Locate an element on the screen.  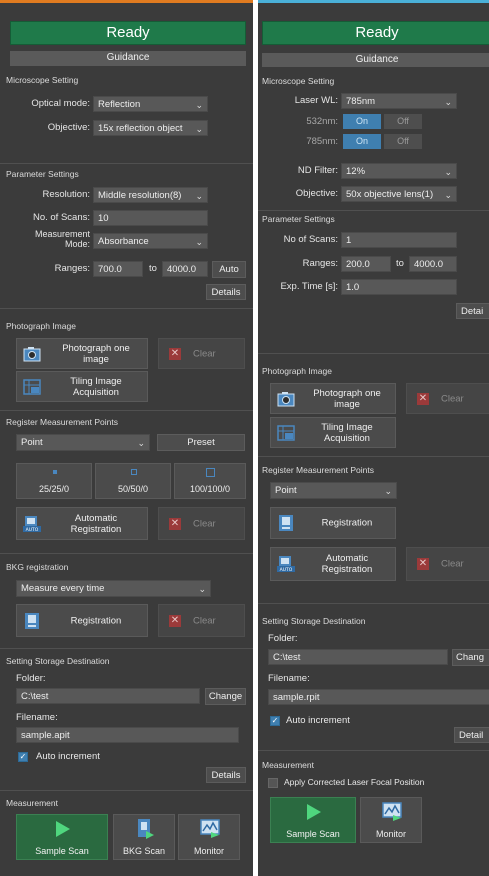
nd-filter-dropdown: 12% ⌄ is located at coordinates (399, 171).